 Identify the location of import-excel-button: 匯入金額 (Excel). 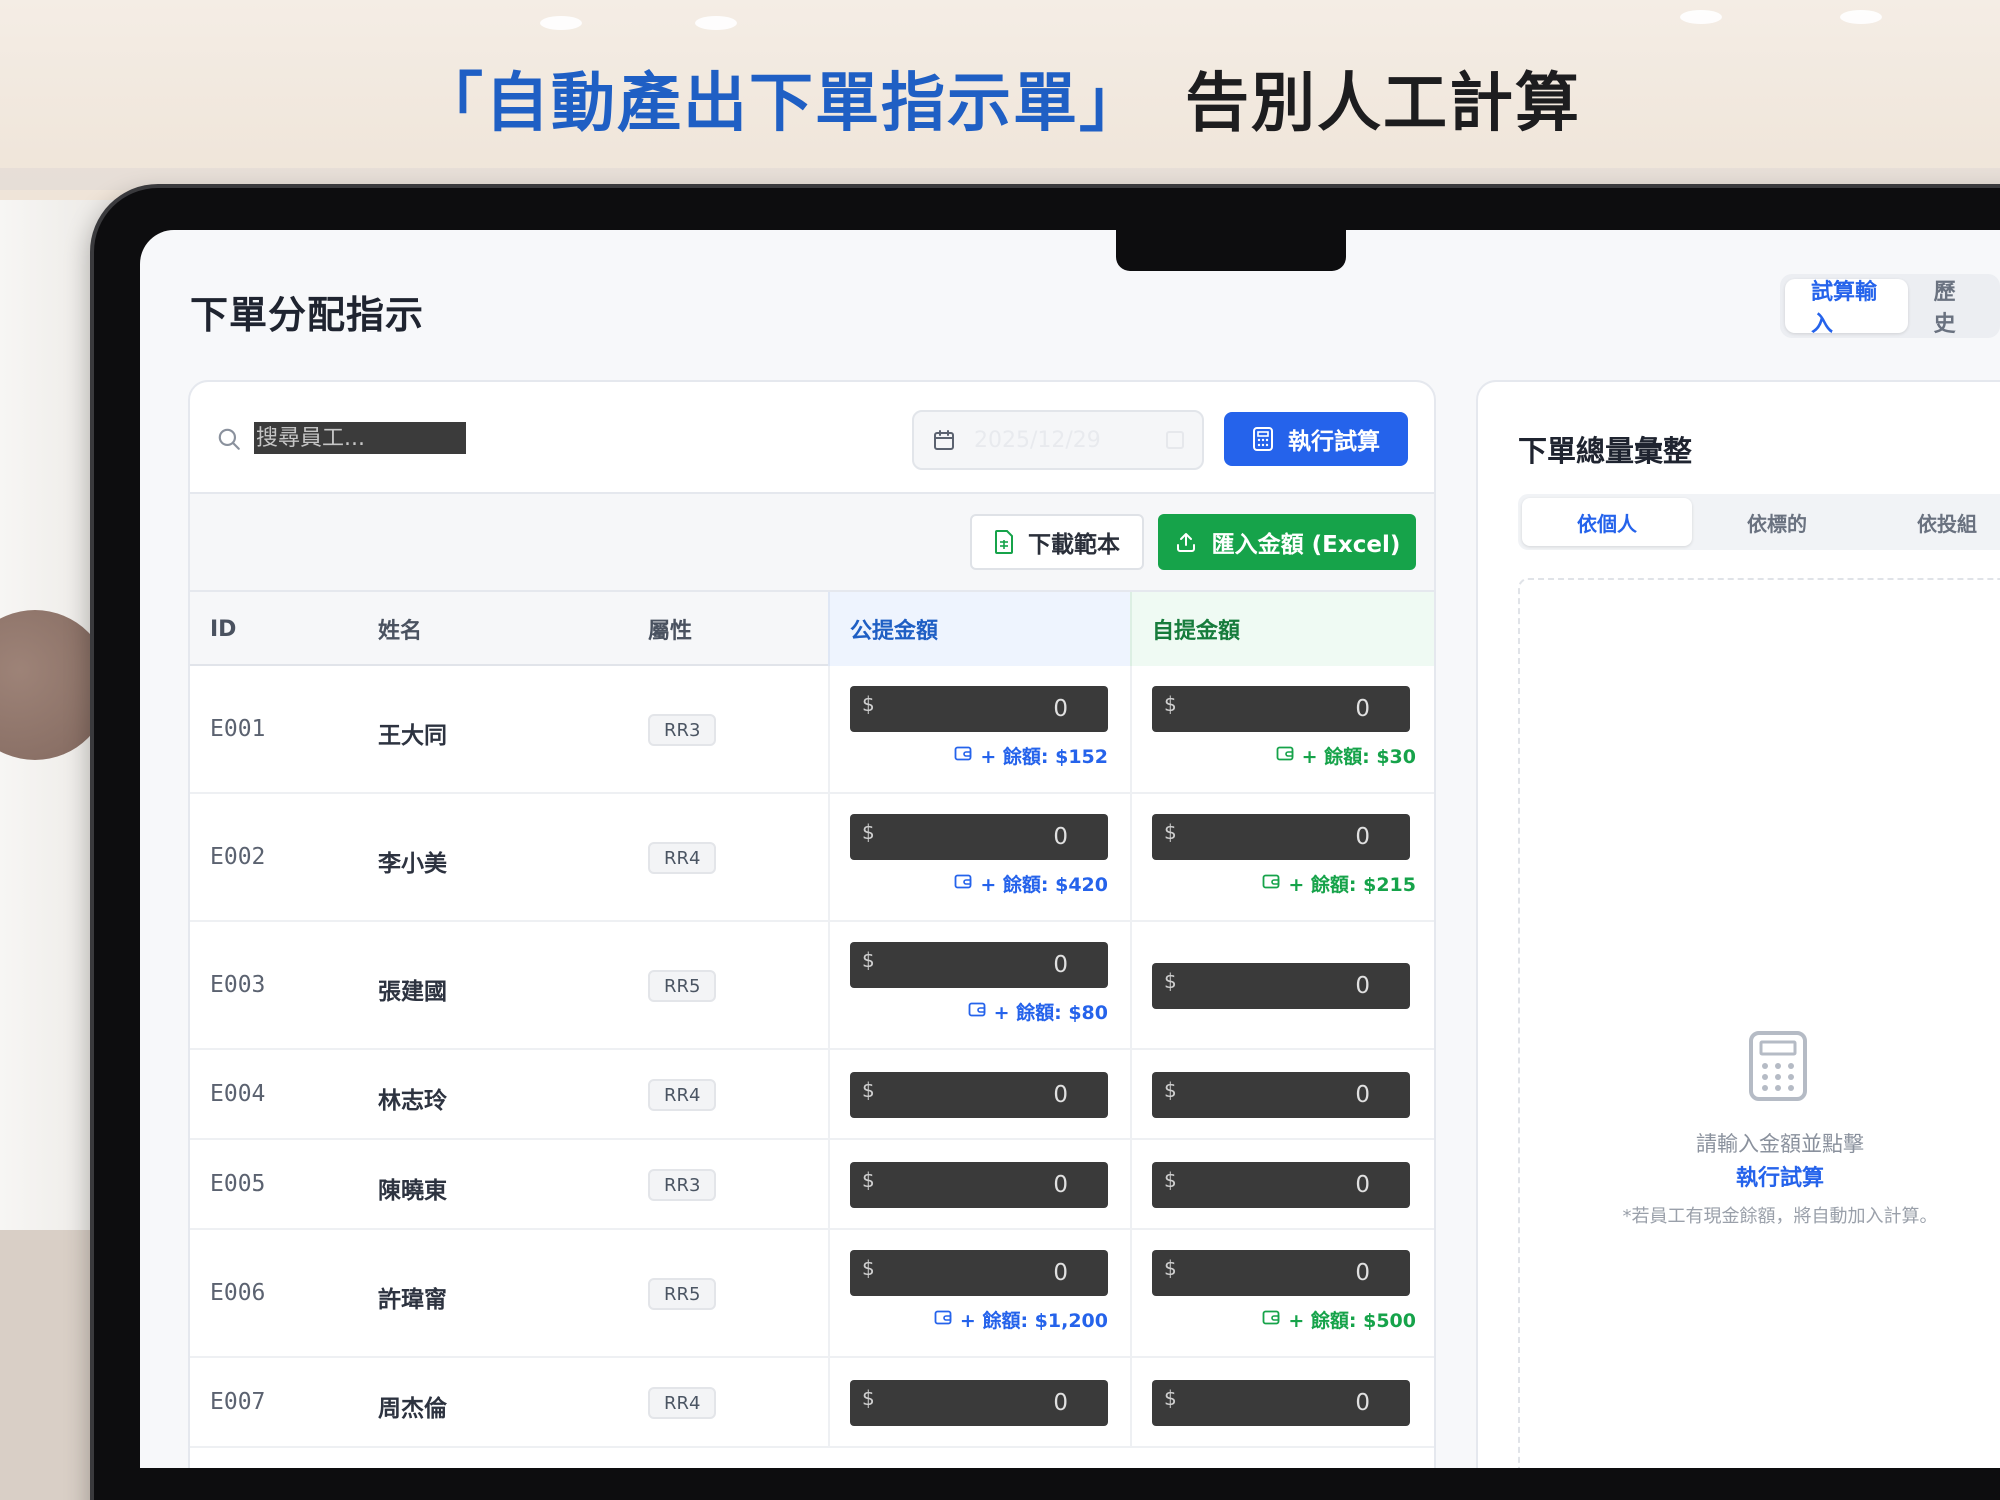
(1287, 542).